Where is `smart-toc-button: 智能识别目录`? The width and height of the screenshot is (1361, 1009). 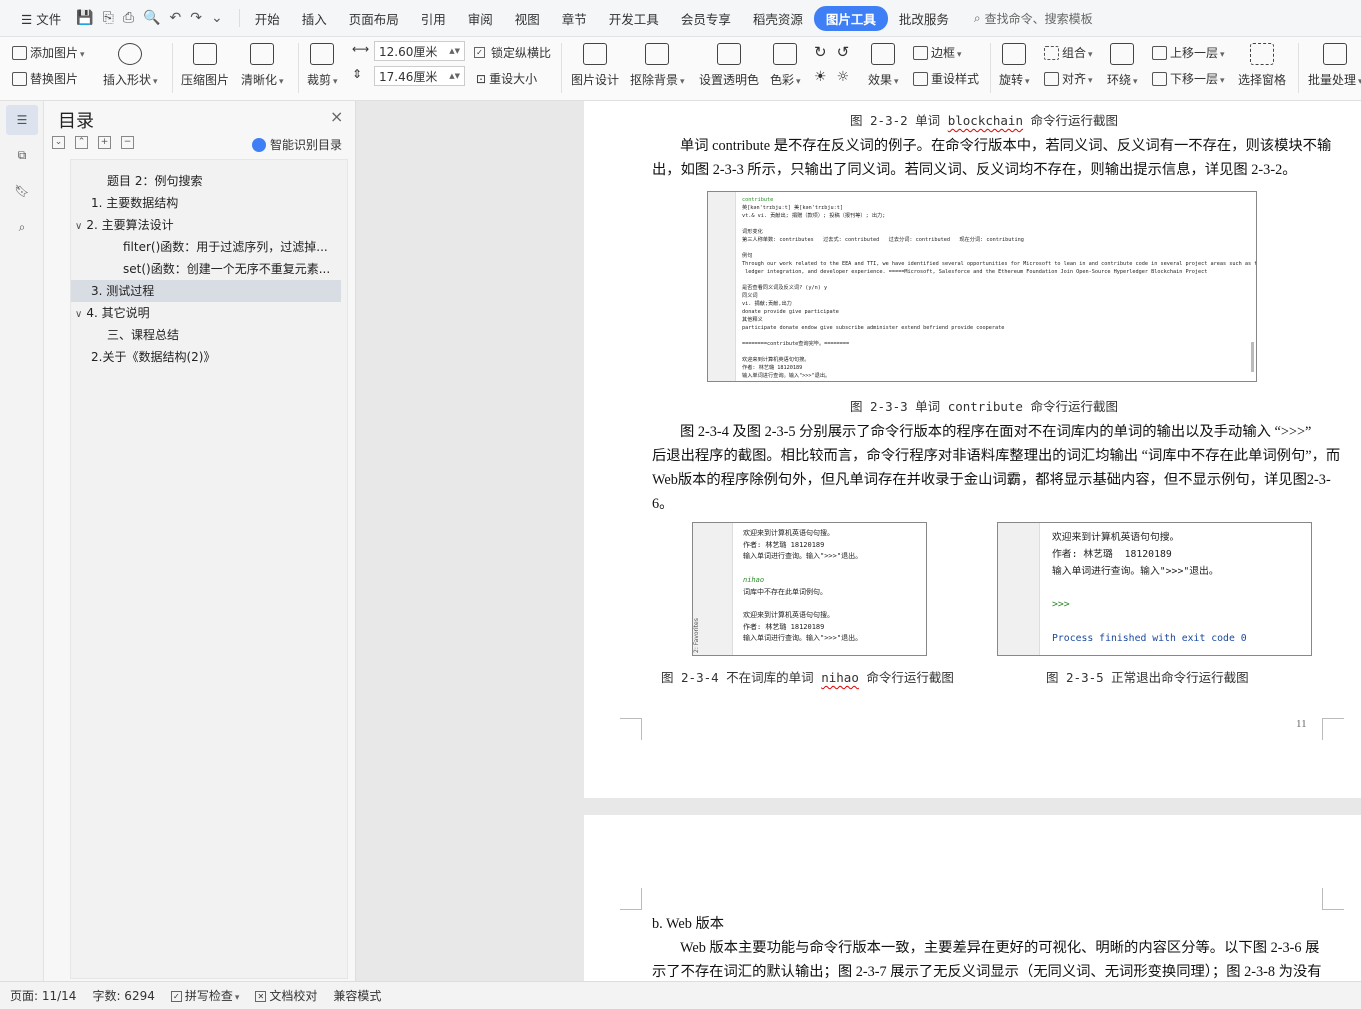
smart-toc-button: 智能识别目录 is located at coordinates (297, 144).